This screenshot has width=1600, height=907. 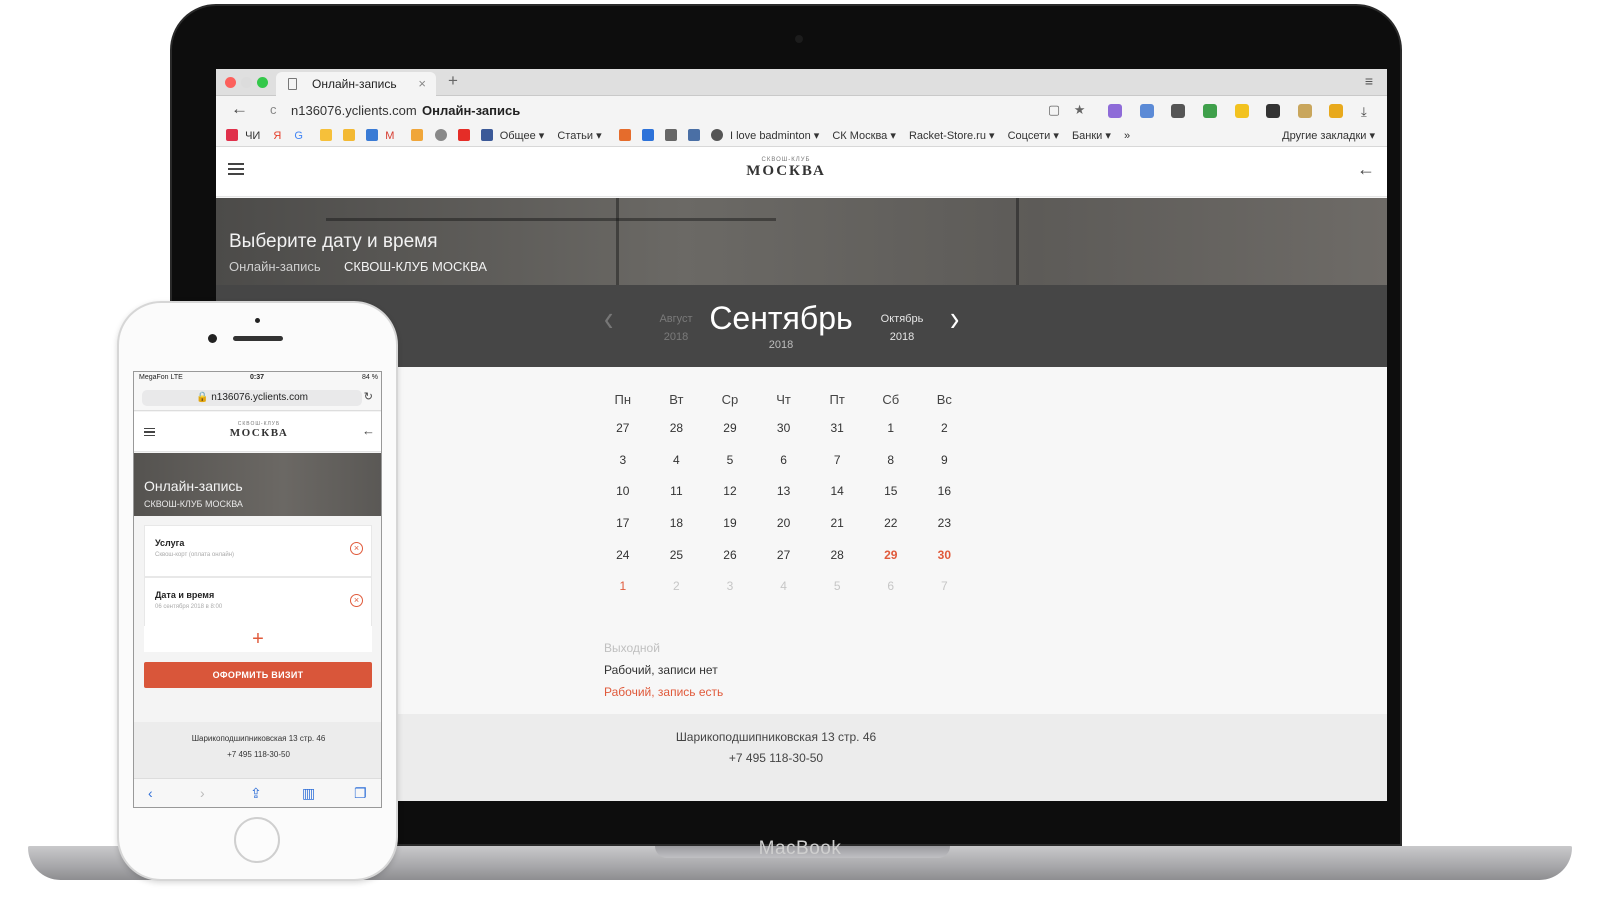 I want to click on footer-phone: +7 495 118-30-50, so click(x=776, y=758).